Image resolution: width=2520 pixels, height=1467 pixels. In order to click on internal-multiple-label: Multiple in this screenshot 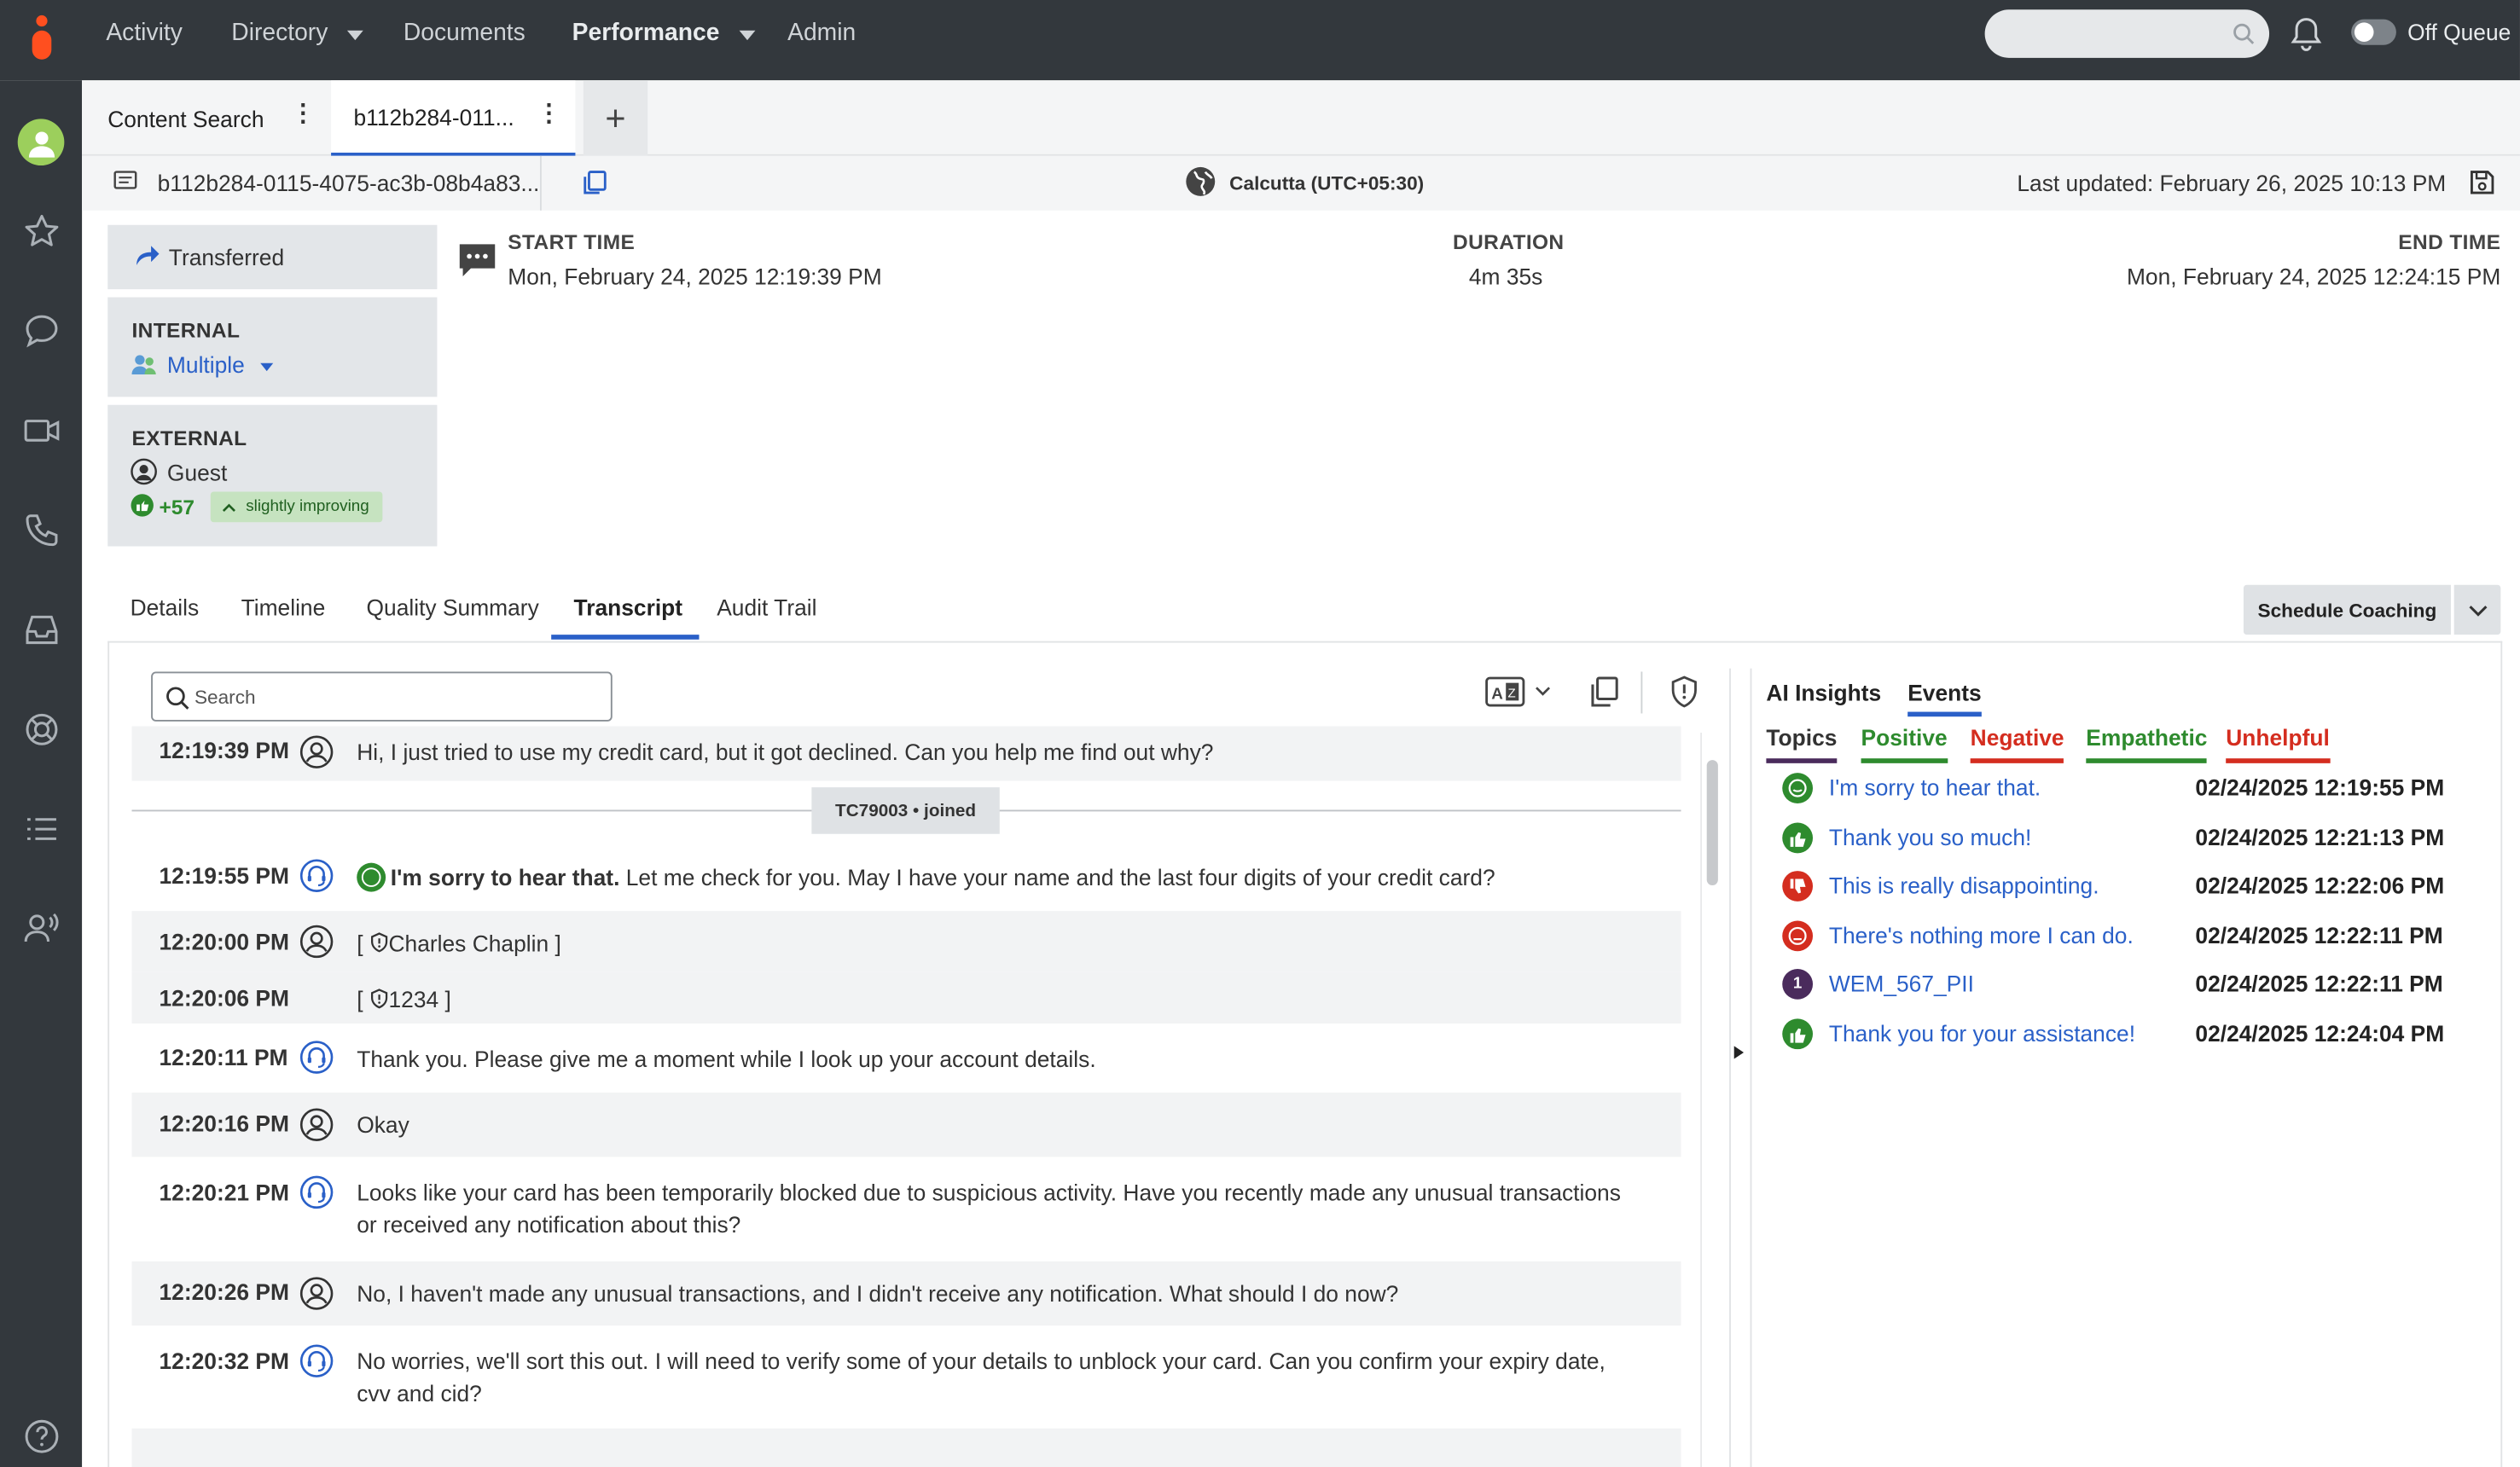, I will do `click(206, 364)`.